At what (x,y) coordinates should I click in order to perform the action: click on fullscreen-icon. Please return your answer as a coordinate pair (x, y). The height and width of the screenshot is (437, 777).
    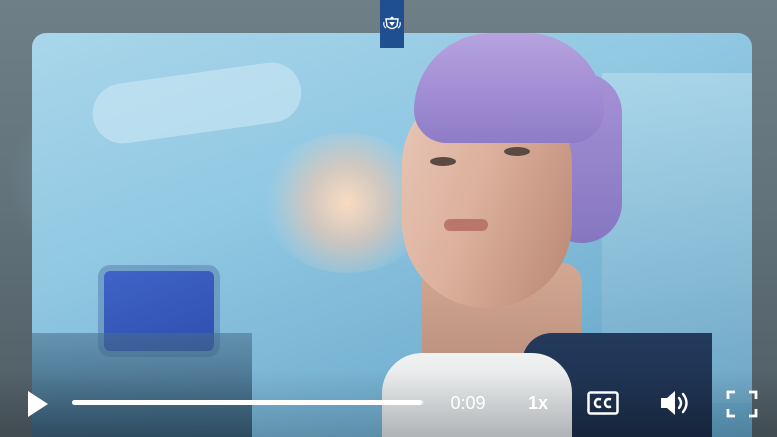
    Looking at the image, I should click on (742, 404).